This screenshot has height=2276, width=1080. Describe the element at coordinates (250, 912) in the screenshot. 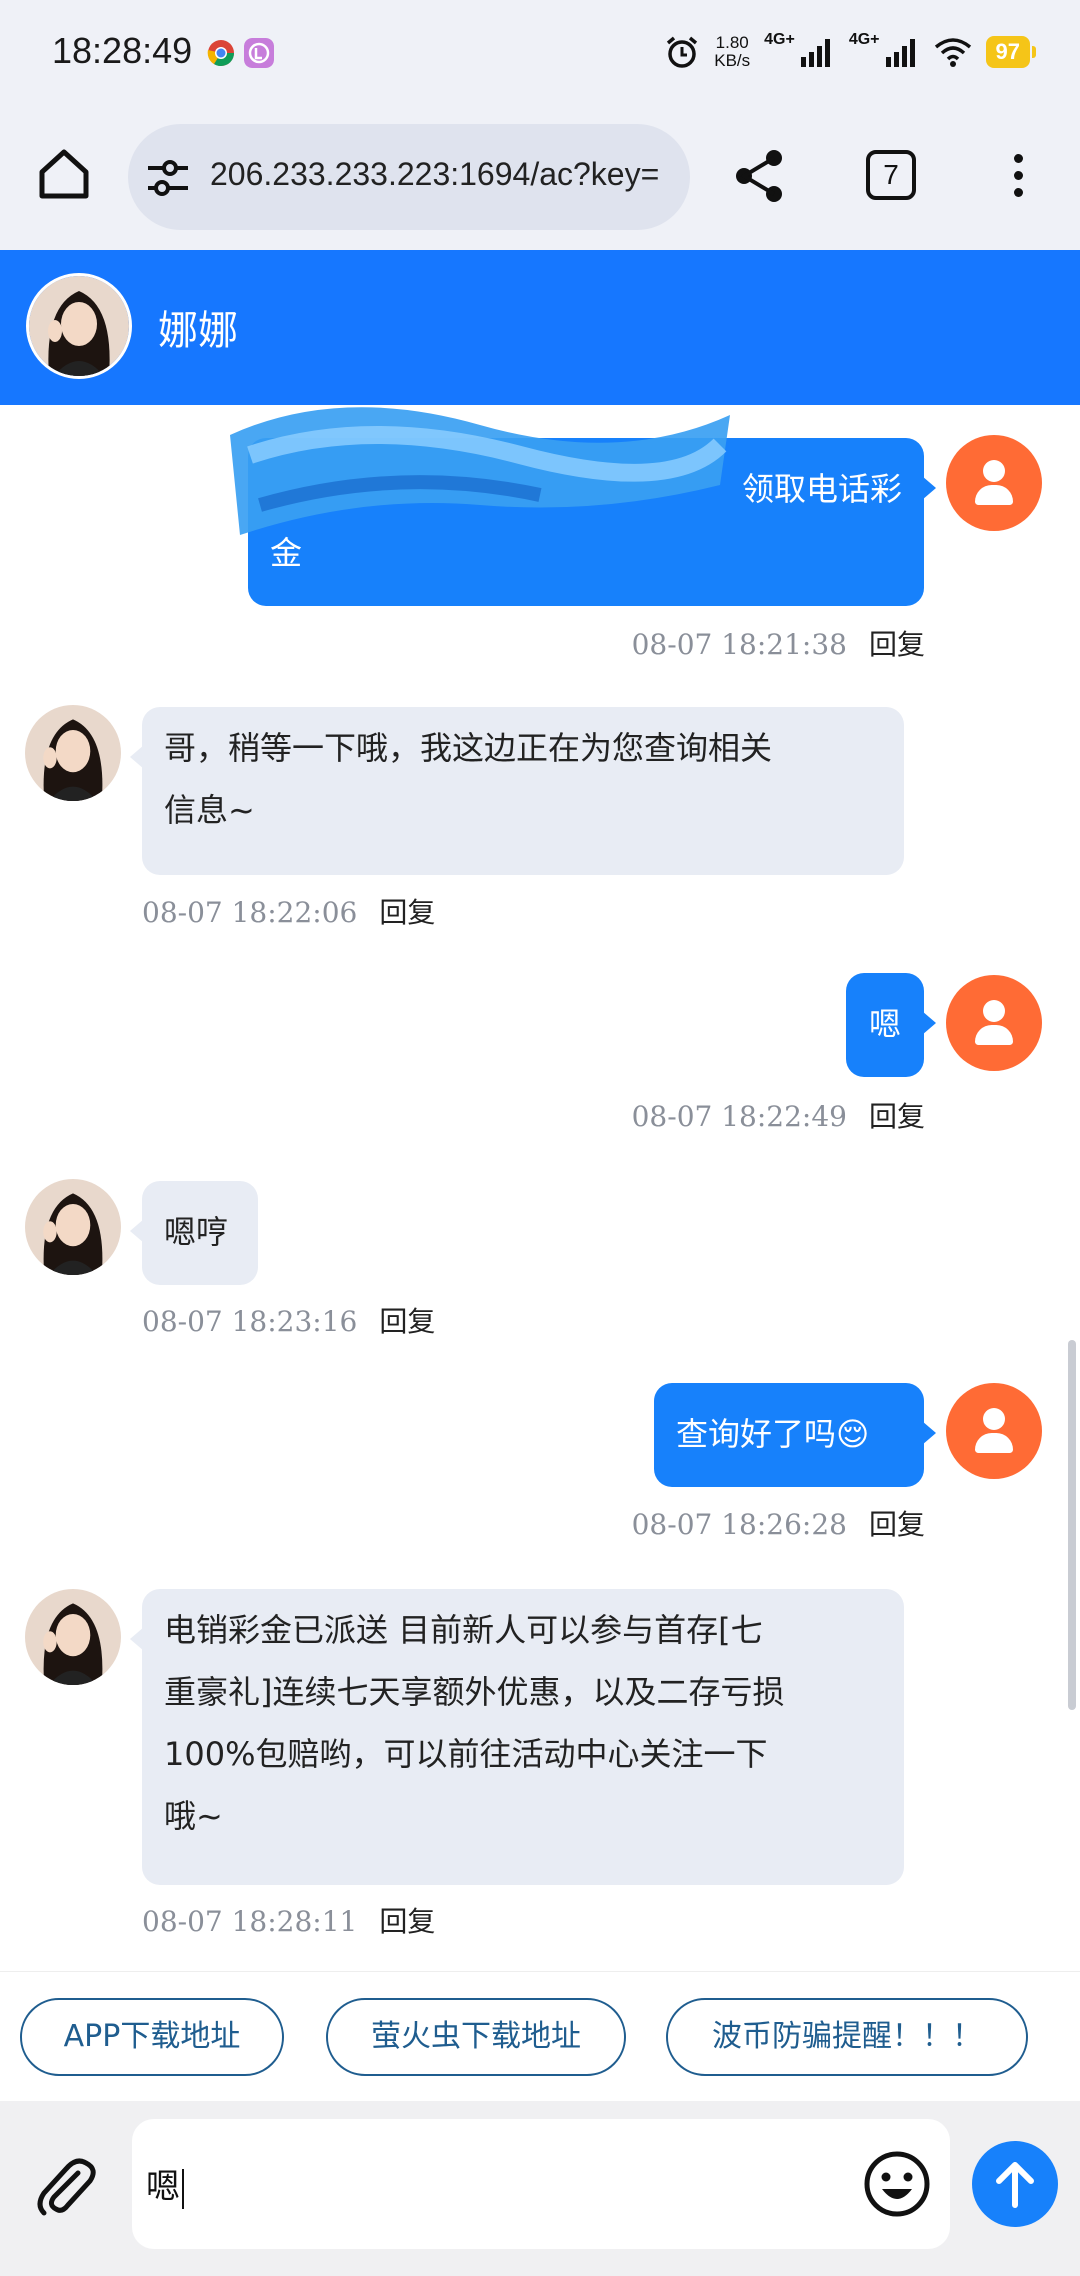

I see `message-time: 08-07 18:22:06` at that location.